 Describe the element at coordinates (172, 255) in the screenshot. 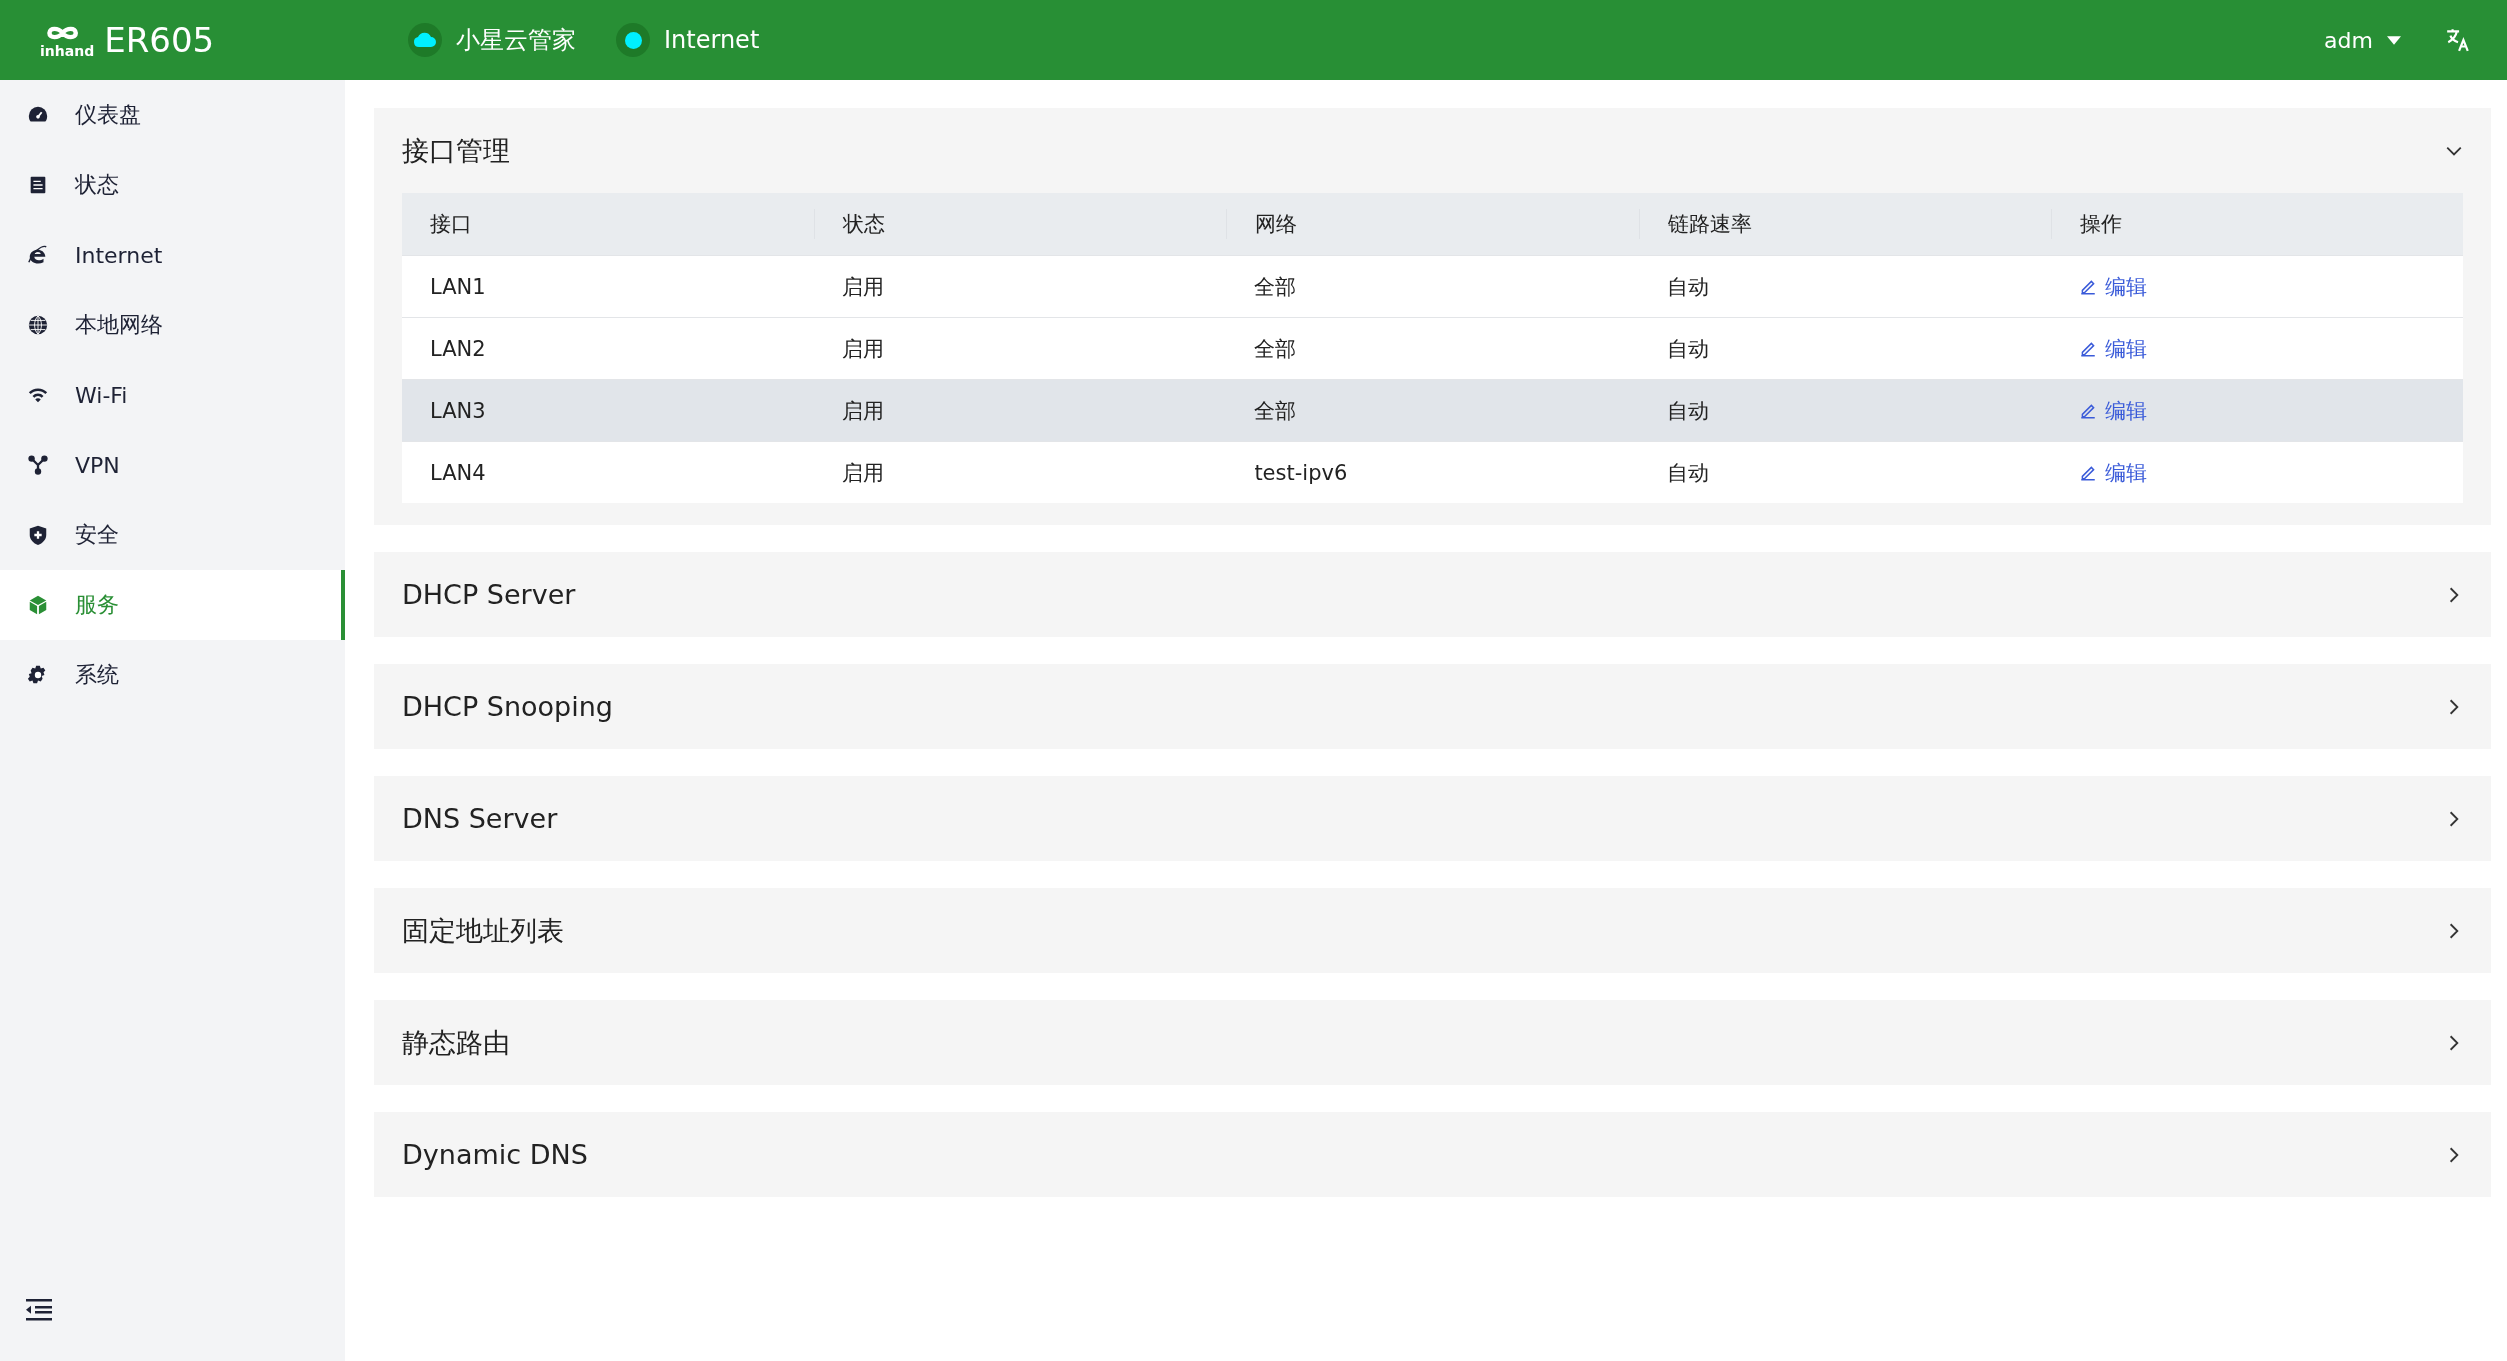

I see `sidebar-item: Internet` at that location.